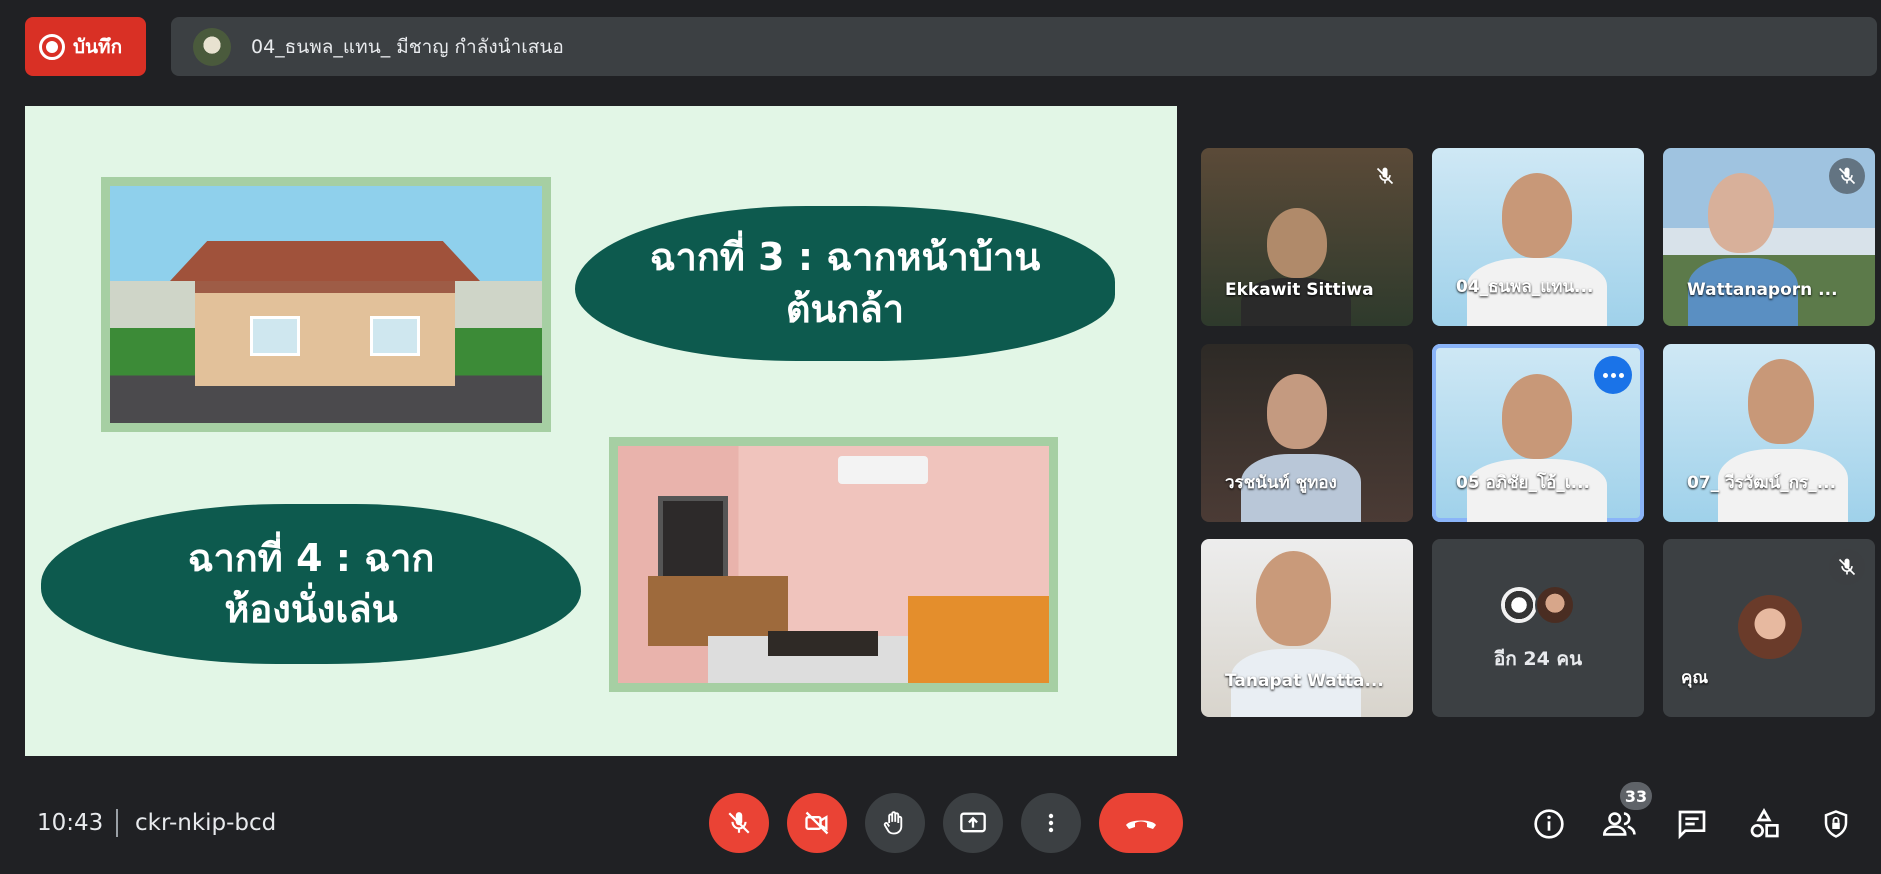 The height and width of the screenshot is (874, 1881). I want to click on presenter-bar: 04_ธนพล_แทน_ มีชาญ กำลังนำเสนอ, so click(1024, 46).